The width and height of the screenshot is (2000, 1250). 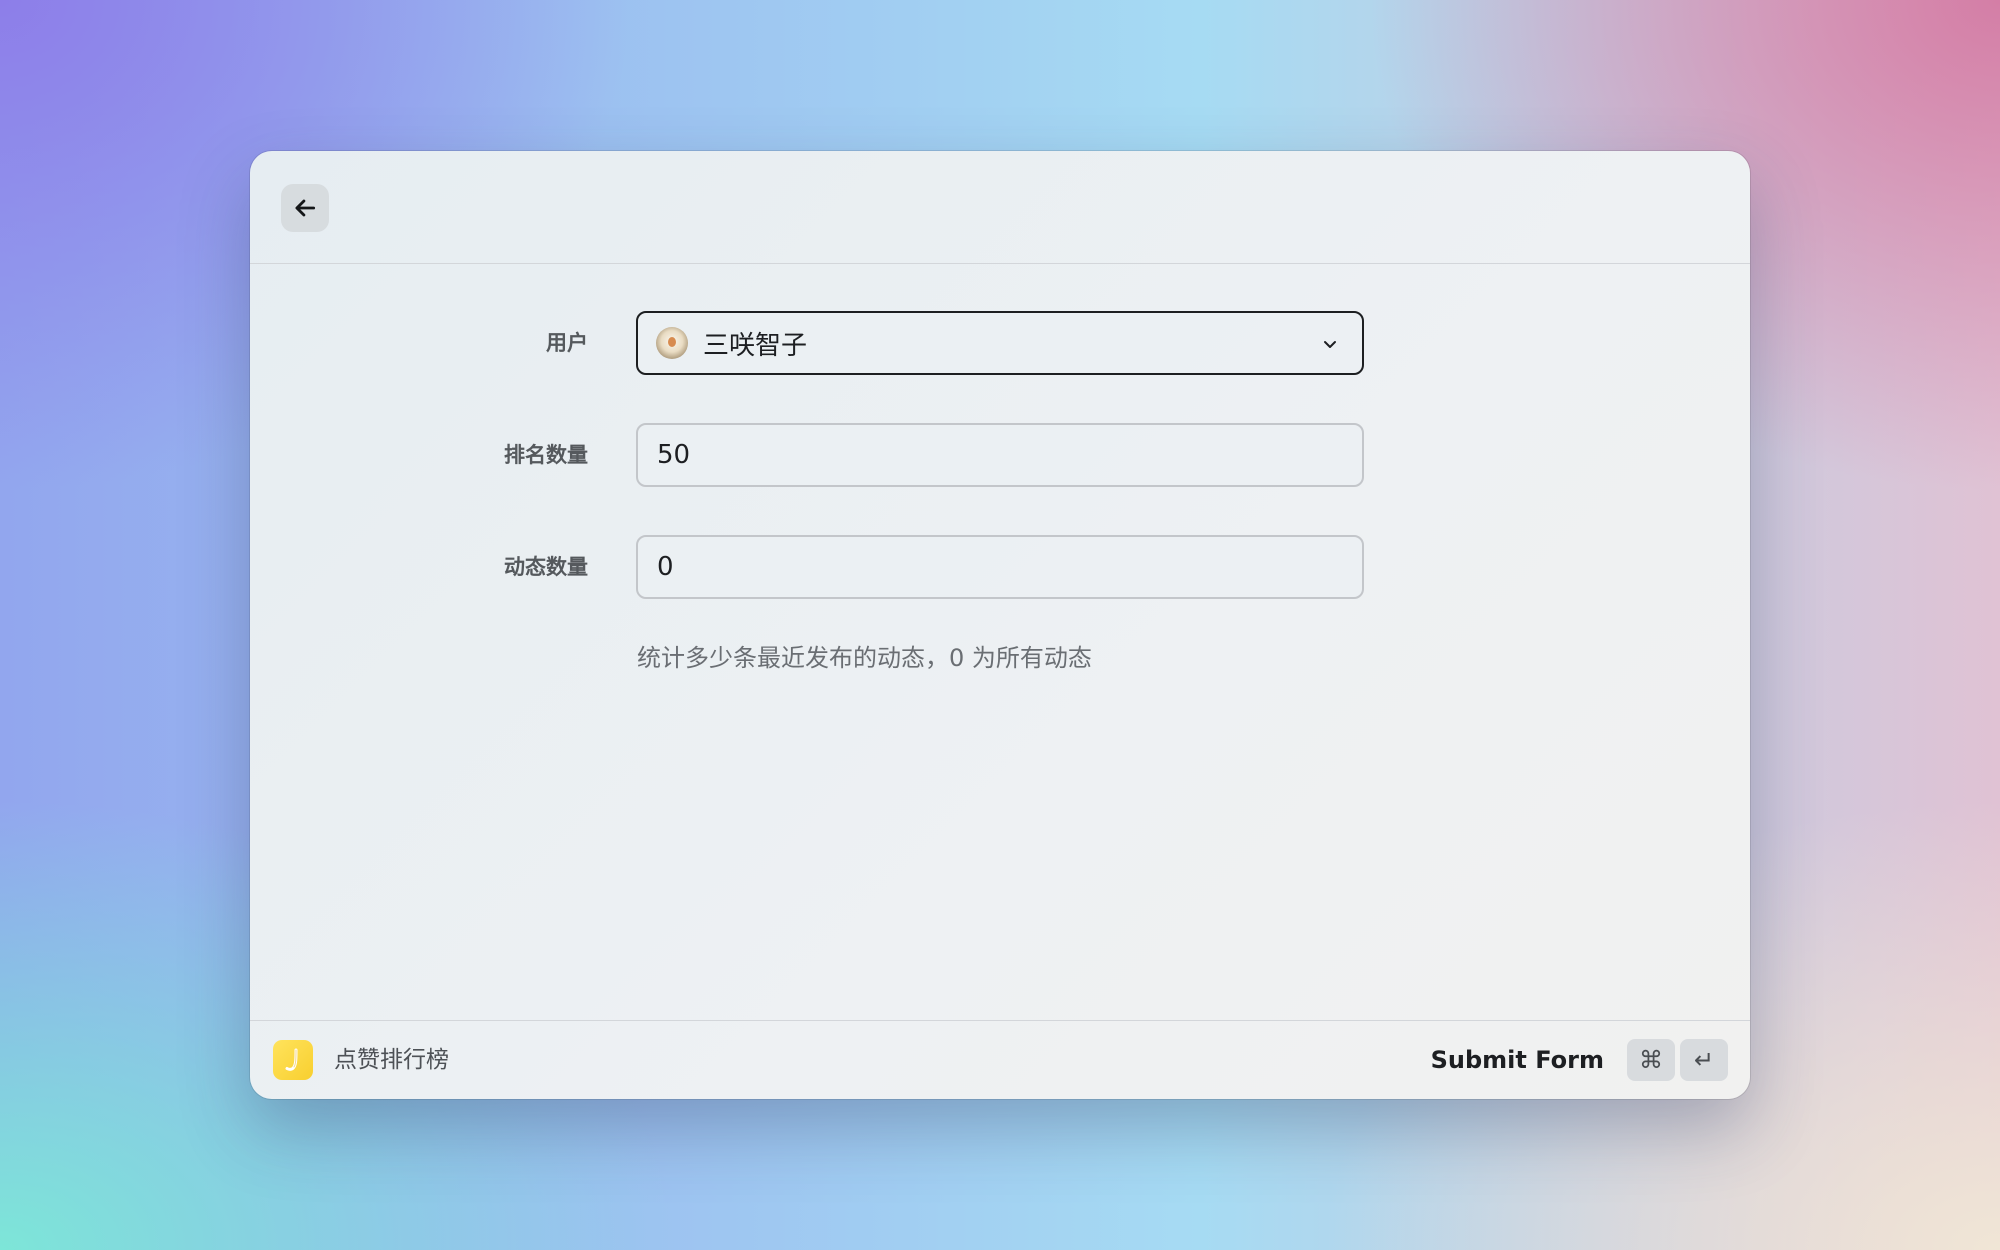 I want to click on return-key-icon: ↵, so click(x=1704, y=1060).